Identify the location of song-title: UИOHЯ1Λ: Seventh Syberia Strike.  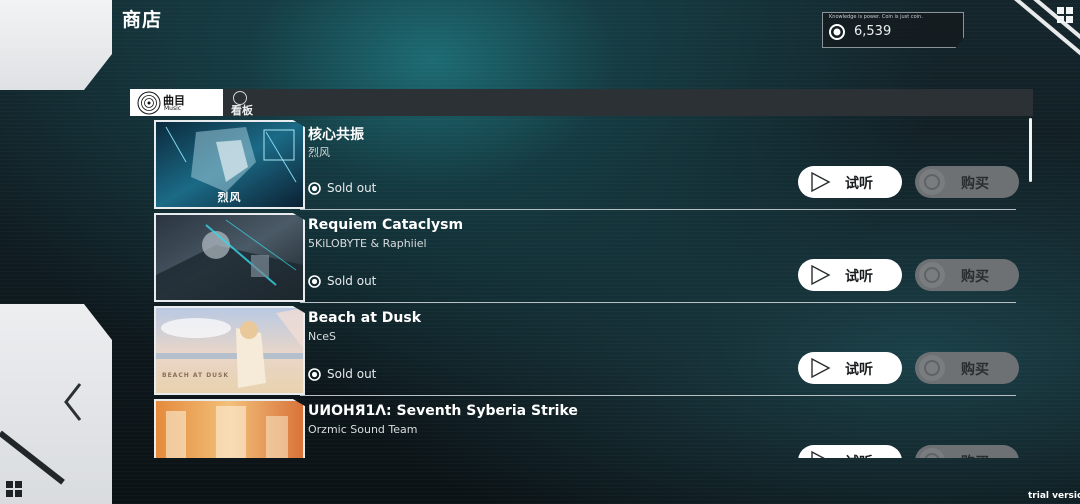
(443, 411).